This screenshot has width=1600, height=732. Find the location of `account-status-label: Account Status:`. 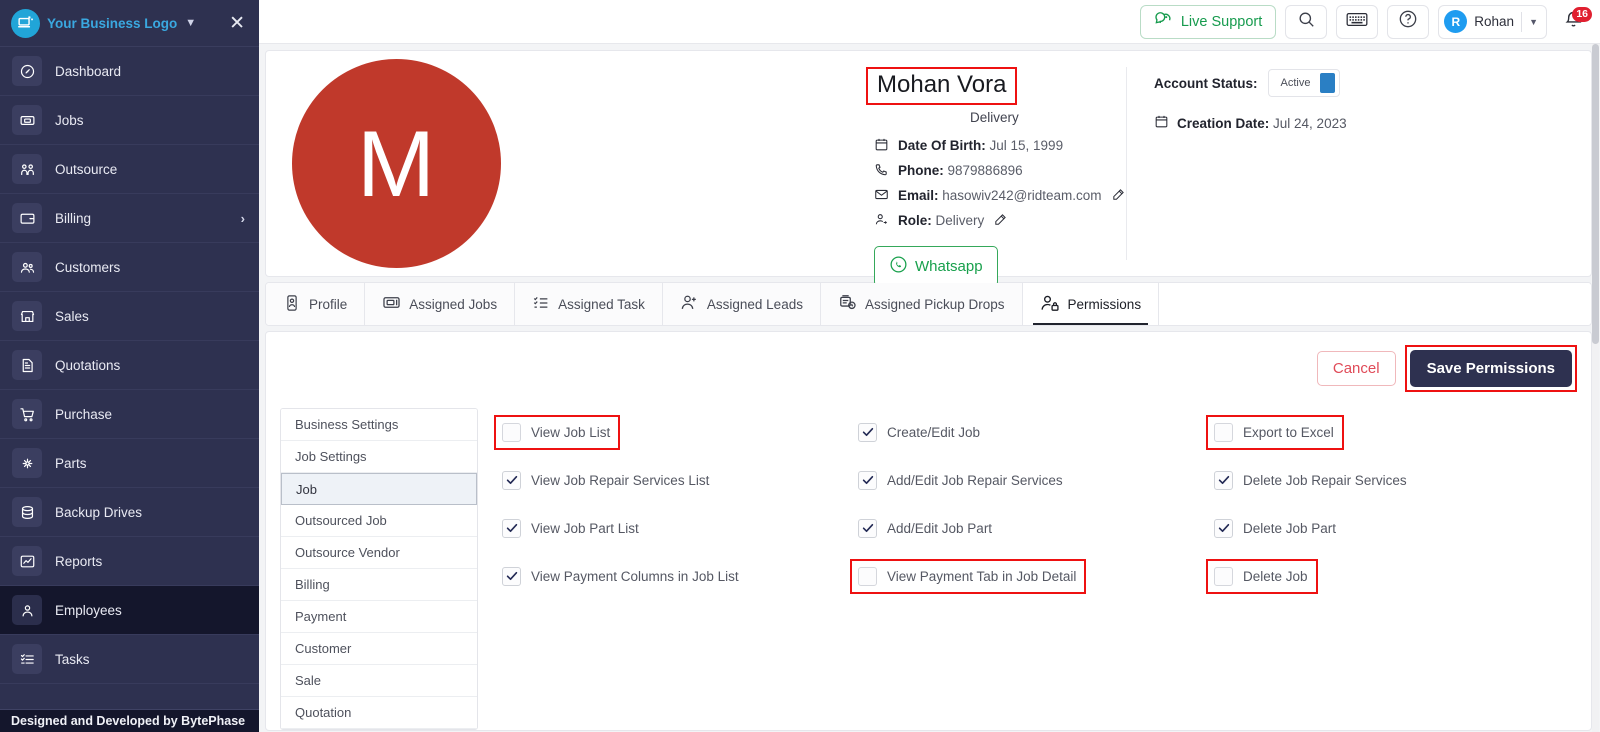

account-status-label: Account Status: is located at coordinates (1206, 83).